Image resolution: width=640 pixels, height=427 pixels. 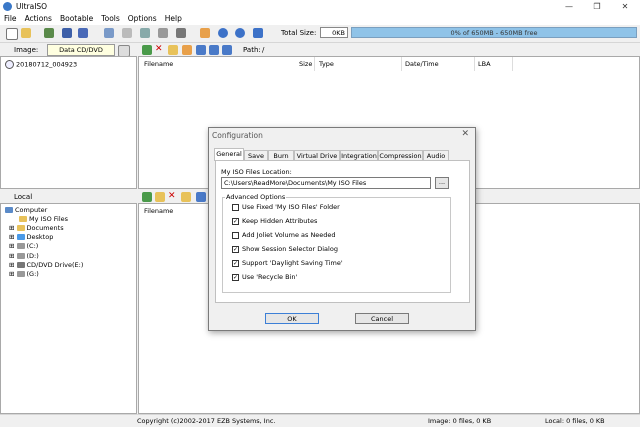 I want to click on open-icon, so click(x=26, y=33).